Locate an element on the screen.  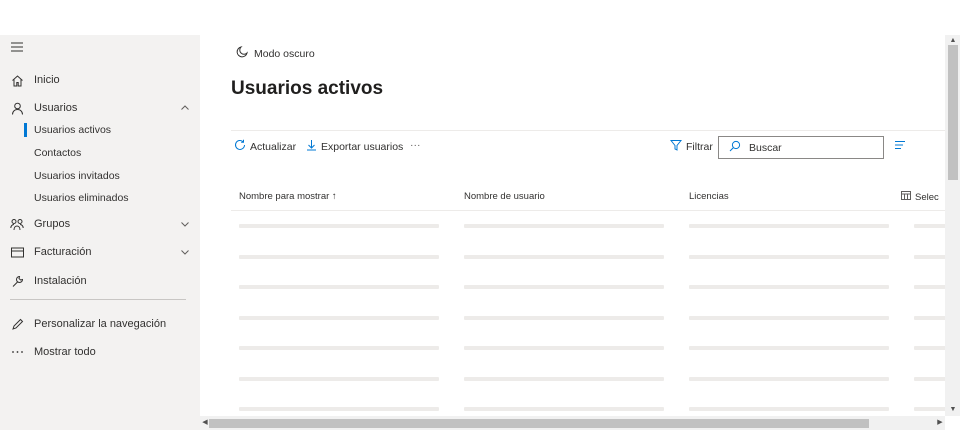
column-header-licenses: Licencias is located at coordinates (709, 196).